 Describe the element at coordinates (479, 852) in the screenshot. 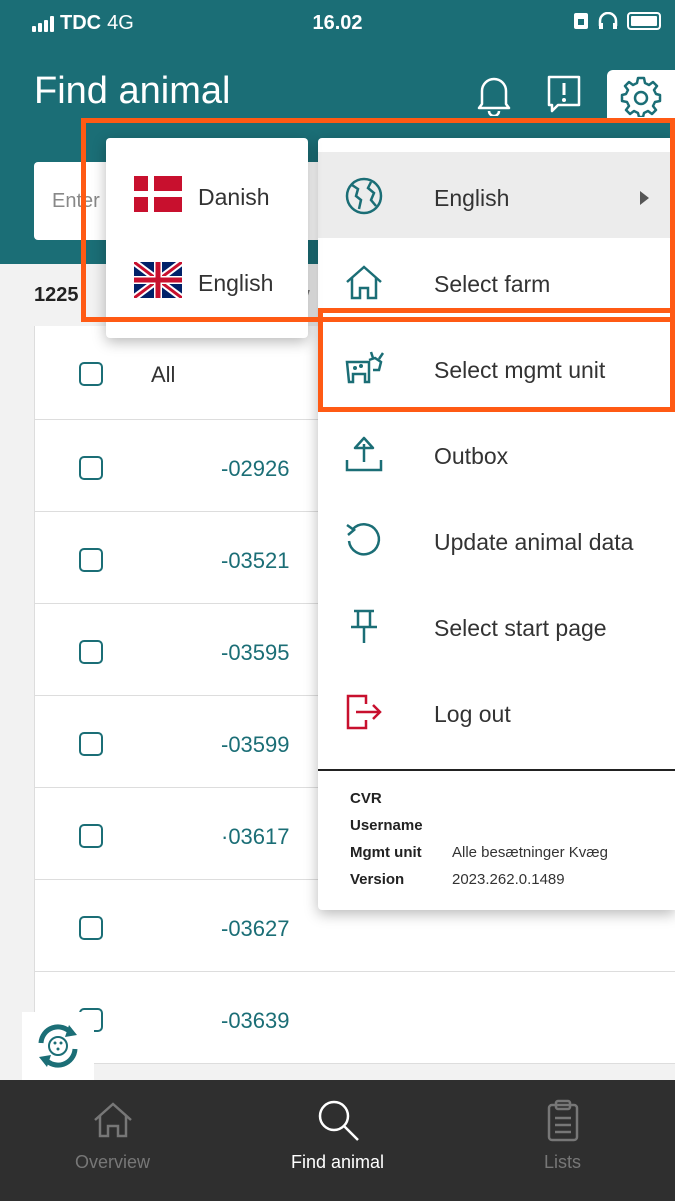

I see `info-row-mgmt-unit: Mgmt unit Alle besætninger Kvæg` at that location.